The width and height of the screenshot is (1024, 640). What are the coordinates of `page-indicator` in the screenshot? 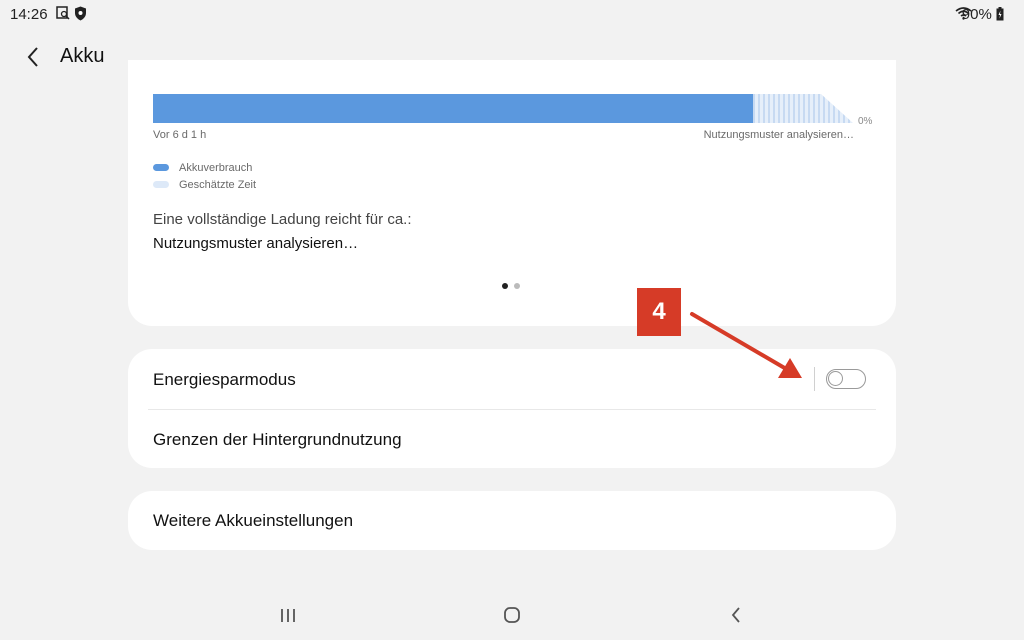 It's located at (511, 286).